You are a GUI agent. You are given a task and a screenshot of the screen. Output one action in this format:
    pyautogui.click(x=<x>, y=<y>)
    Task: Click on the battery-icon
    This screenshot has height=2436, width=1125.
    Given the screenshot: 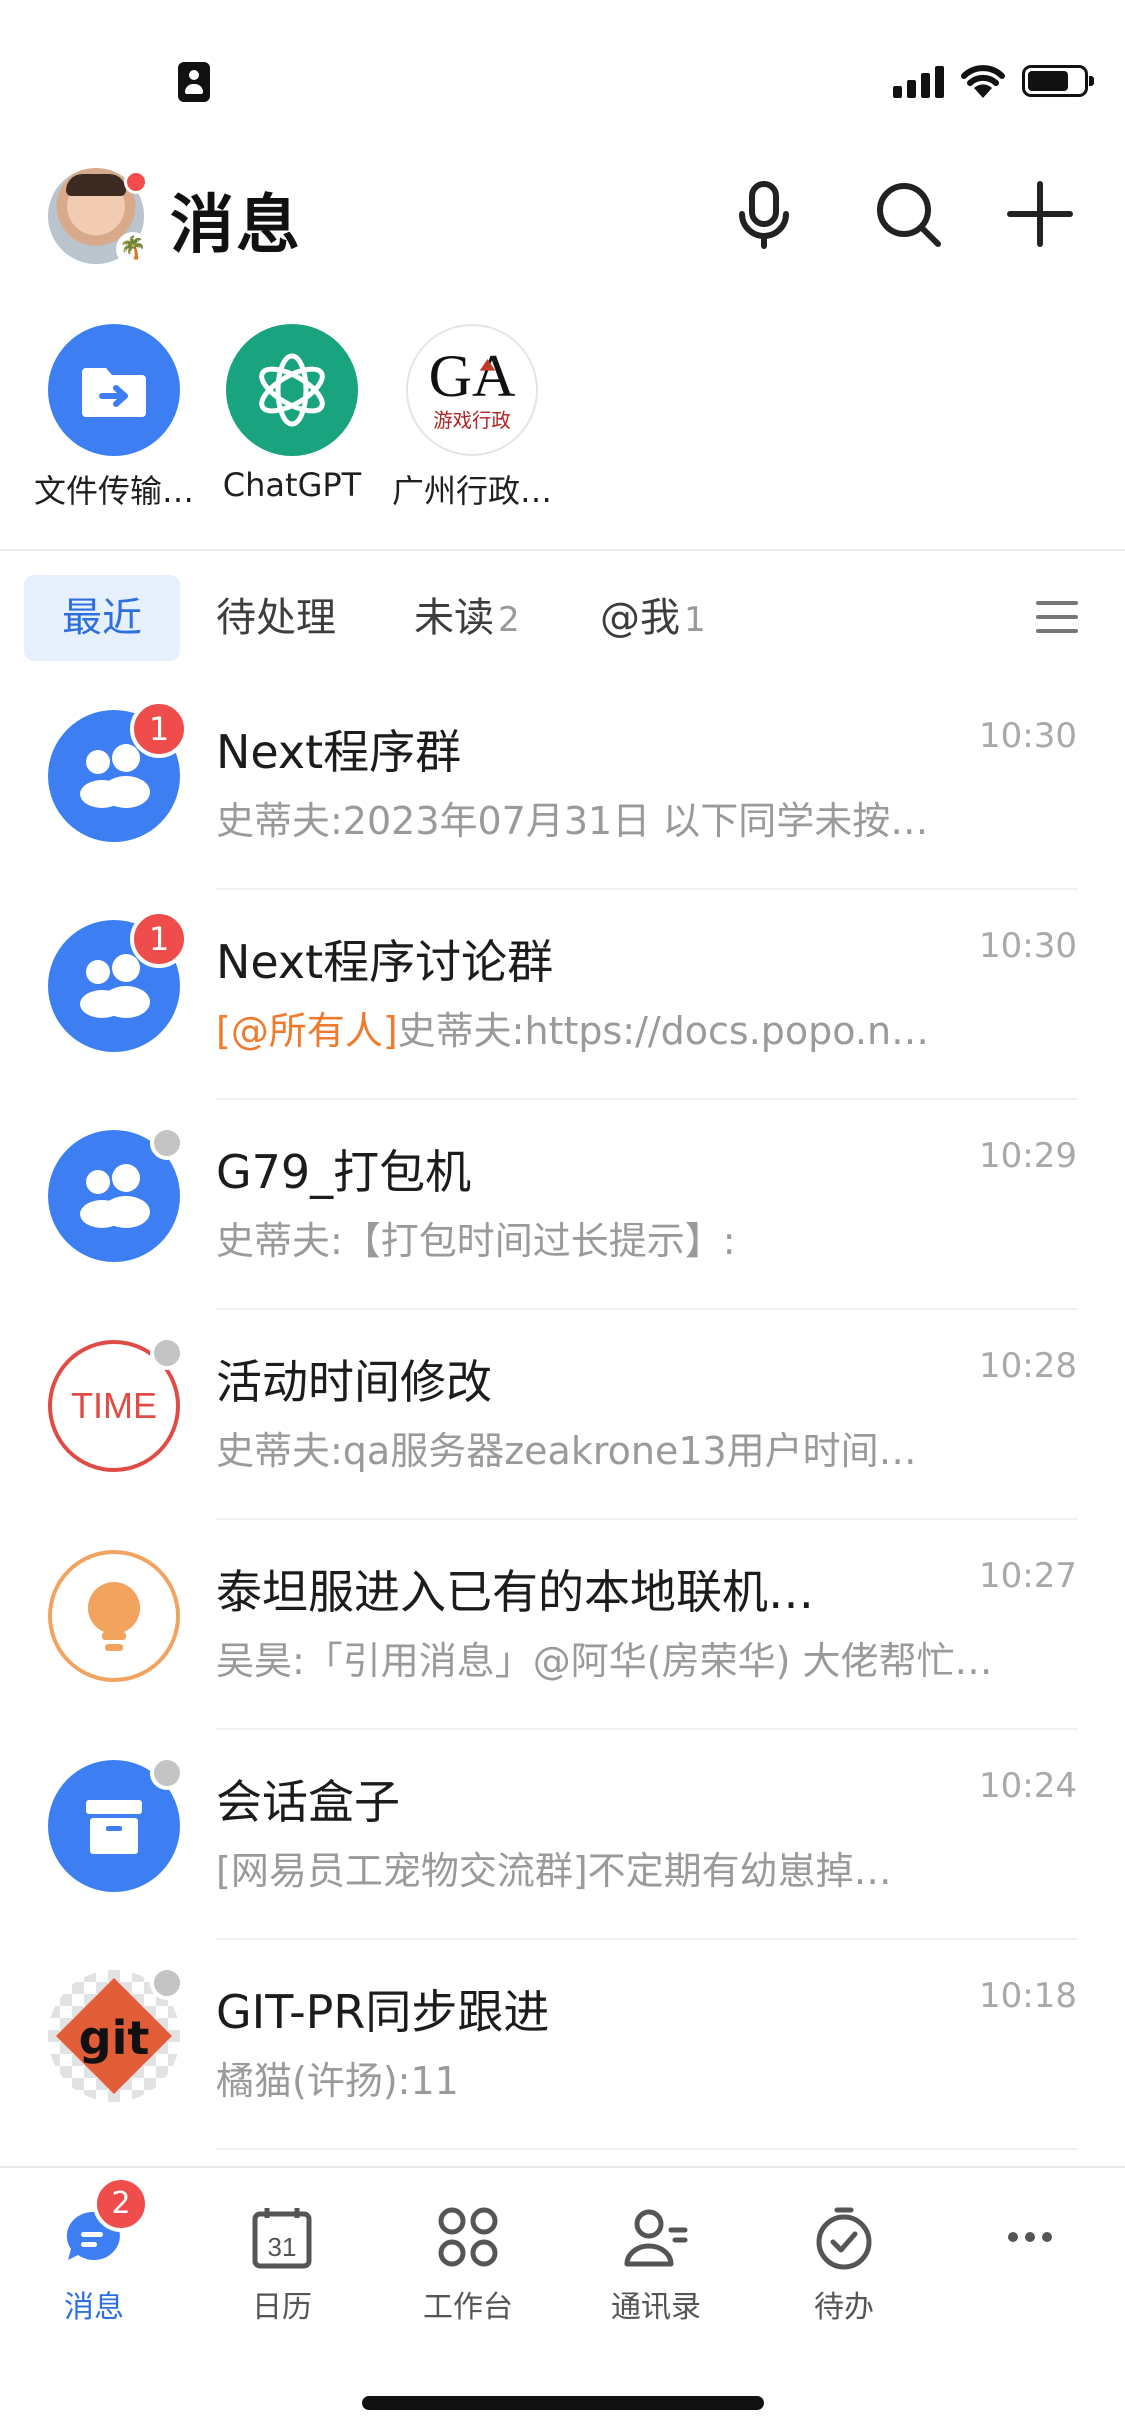 What is the action you would take?
    pyautogui.click(x=1058, y=81)
    